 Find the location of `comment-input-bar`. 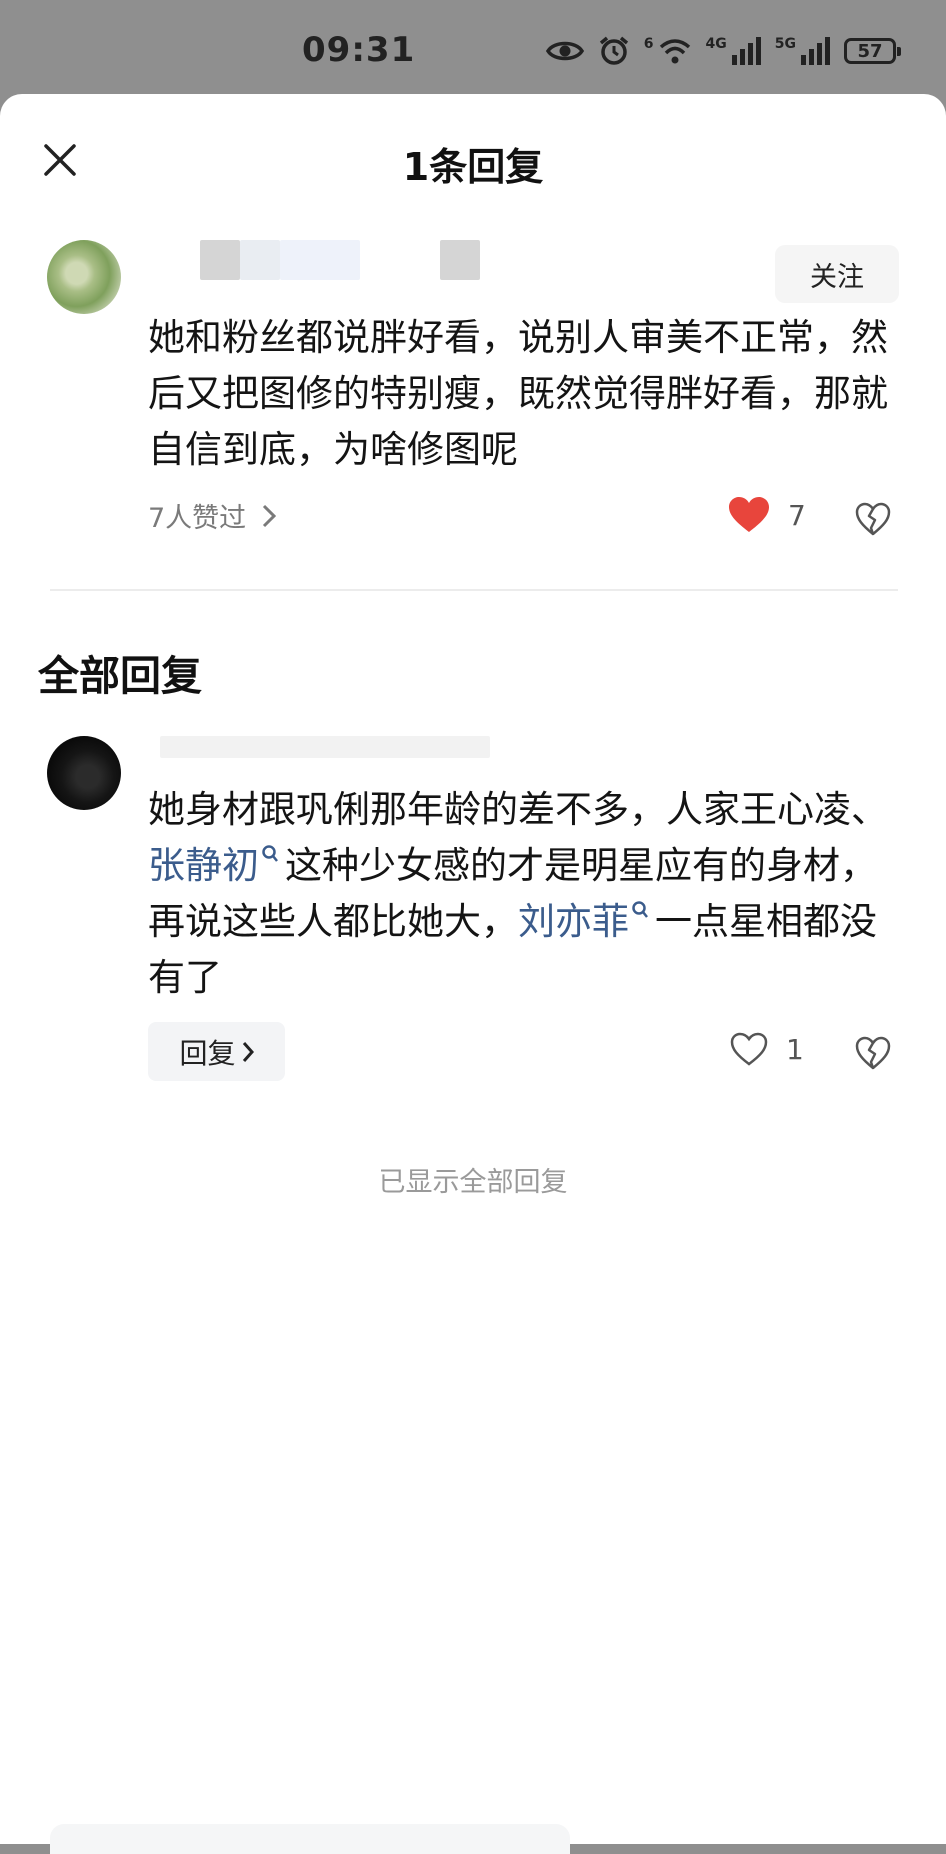

comment-input-bar is located at coordinates (310, 1839).